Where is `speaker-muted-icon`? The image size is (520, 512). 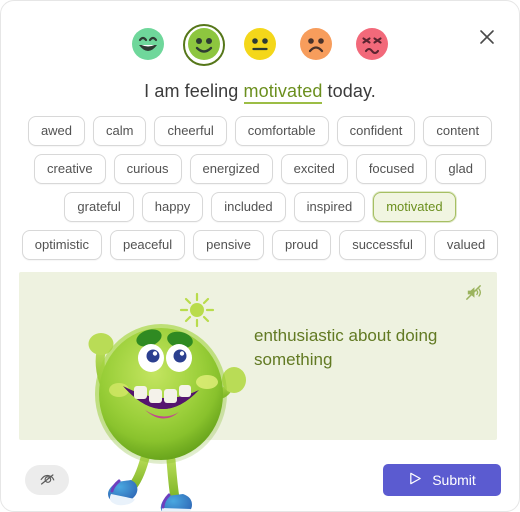 speaker-muted-icon is located at coordinates (473, 294).